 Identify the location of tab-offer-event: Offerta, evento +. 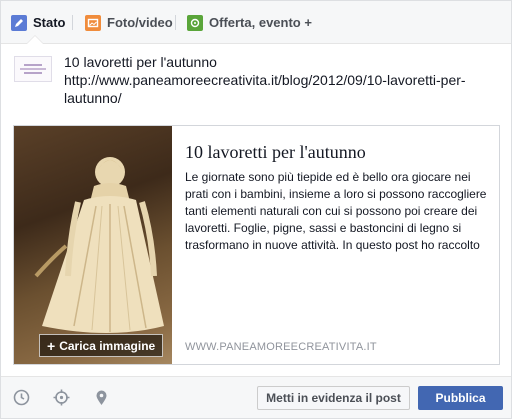
(249, 22).